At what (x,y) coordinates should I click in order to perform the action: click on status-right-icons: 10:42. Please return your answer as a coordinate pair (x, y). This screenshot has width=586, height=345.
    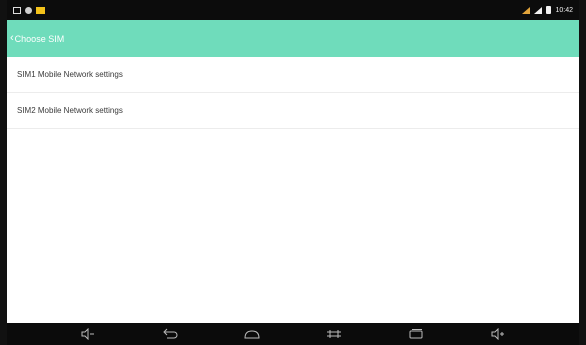
    Looking at the image, I should click on (547, 10).